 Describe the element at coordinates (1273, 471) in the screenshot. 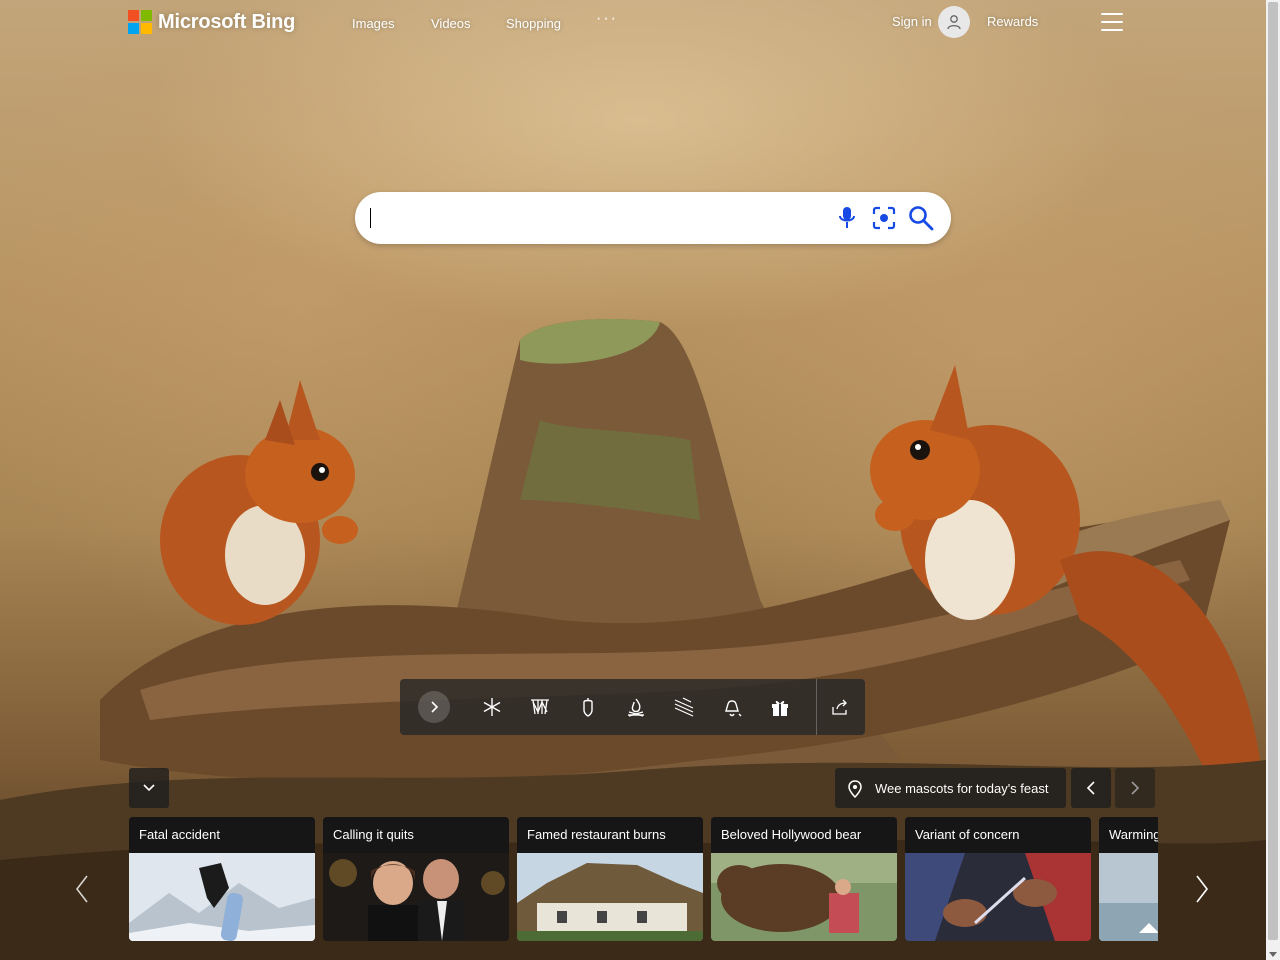

I see `scroll-thumb` at that location.